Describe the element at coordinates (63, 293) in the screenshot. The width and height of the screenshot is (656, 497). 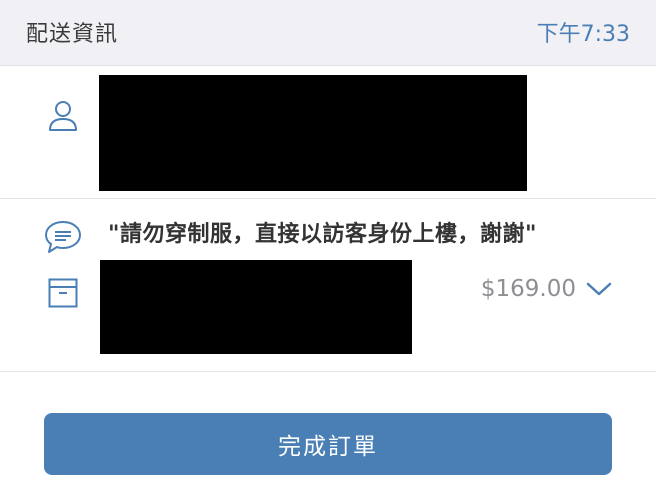
I see `box-icon` at that location.